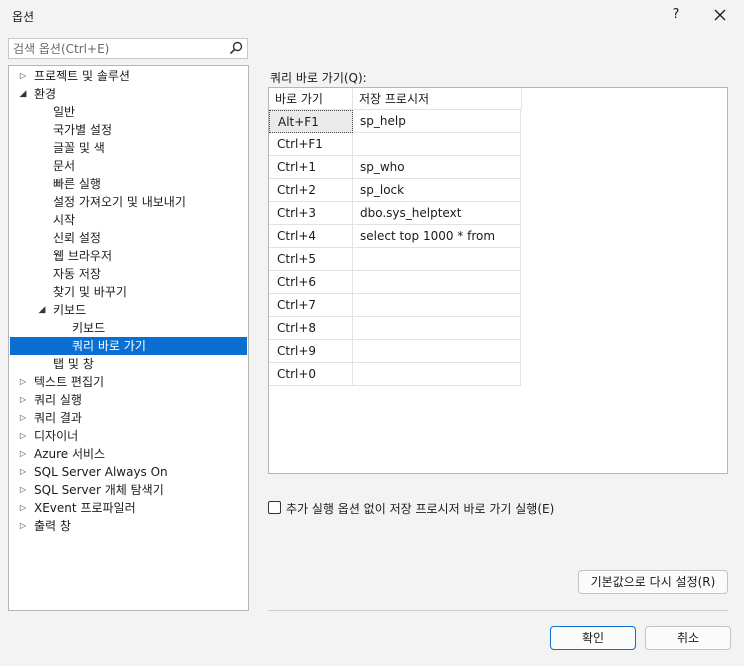  I want to click on tree-item-label: 시작, so click(64, 220).